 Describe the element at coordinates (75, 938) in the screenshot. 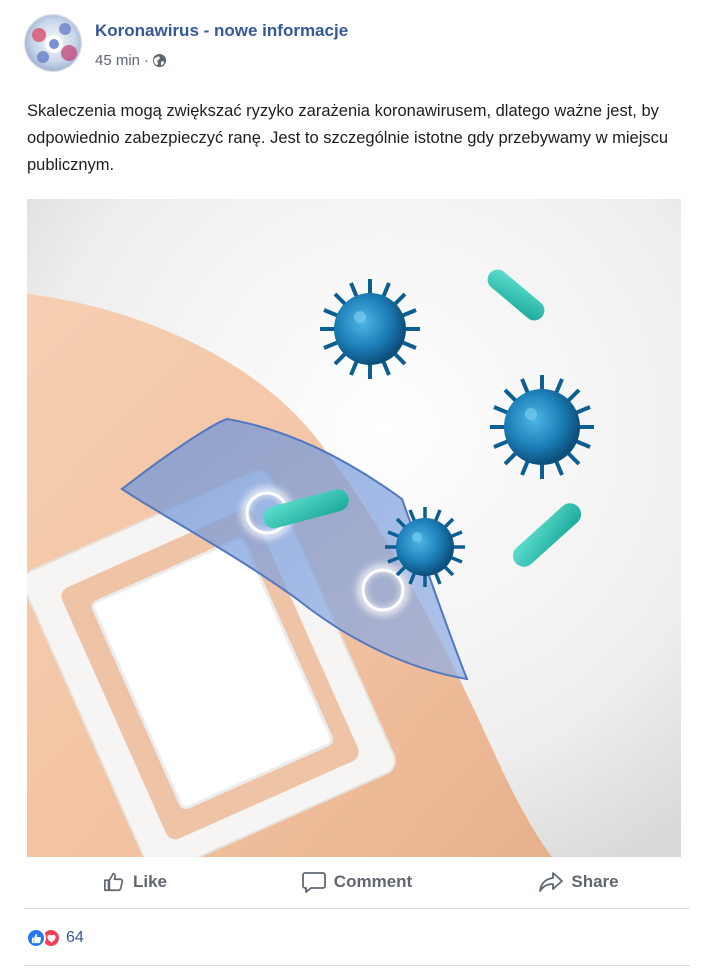

I see `reaction-count: 64` at that location.